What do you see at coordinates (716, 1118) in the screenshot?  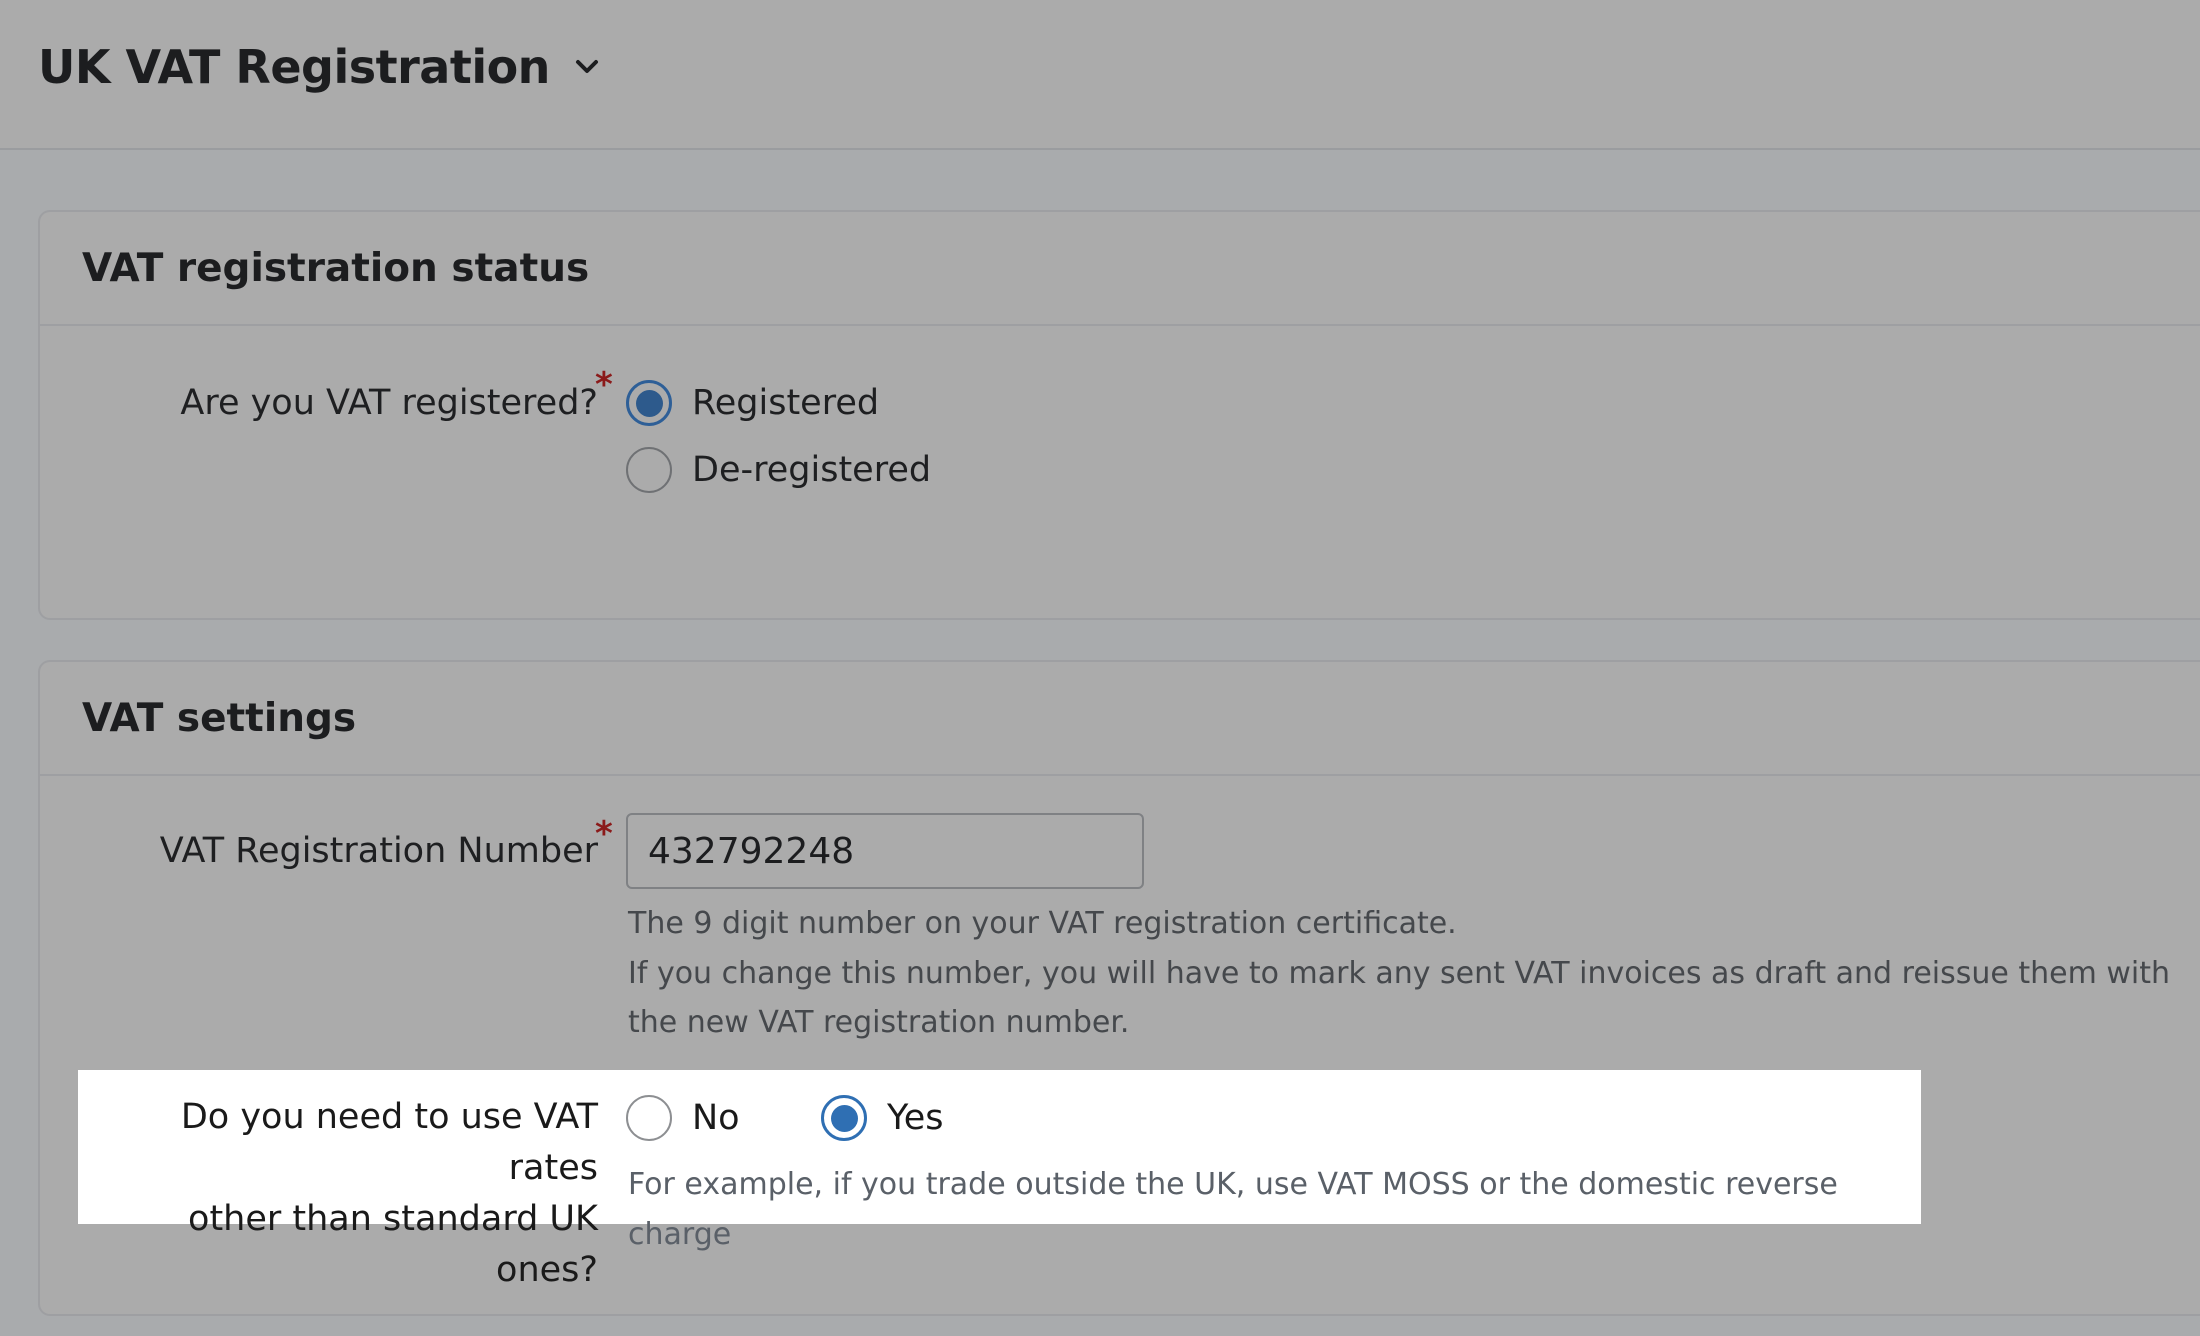 I see `radio-label: No` at bounding box center [716, 1118].